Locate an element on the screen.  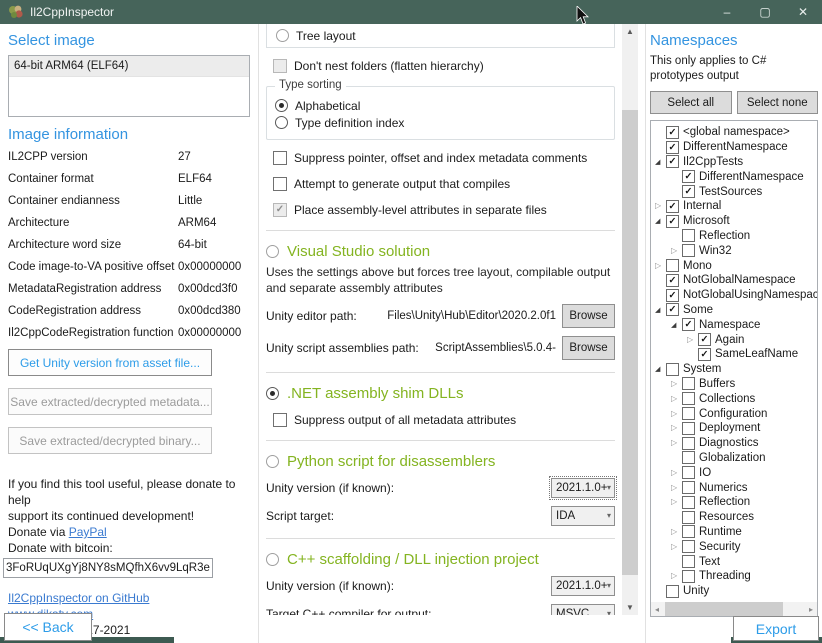
tree-item: NotGlobalNamespace is located at coordinates (734, 280).